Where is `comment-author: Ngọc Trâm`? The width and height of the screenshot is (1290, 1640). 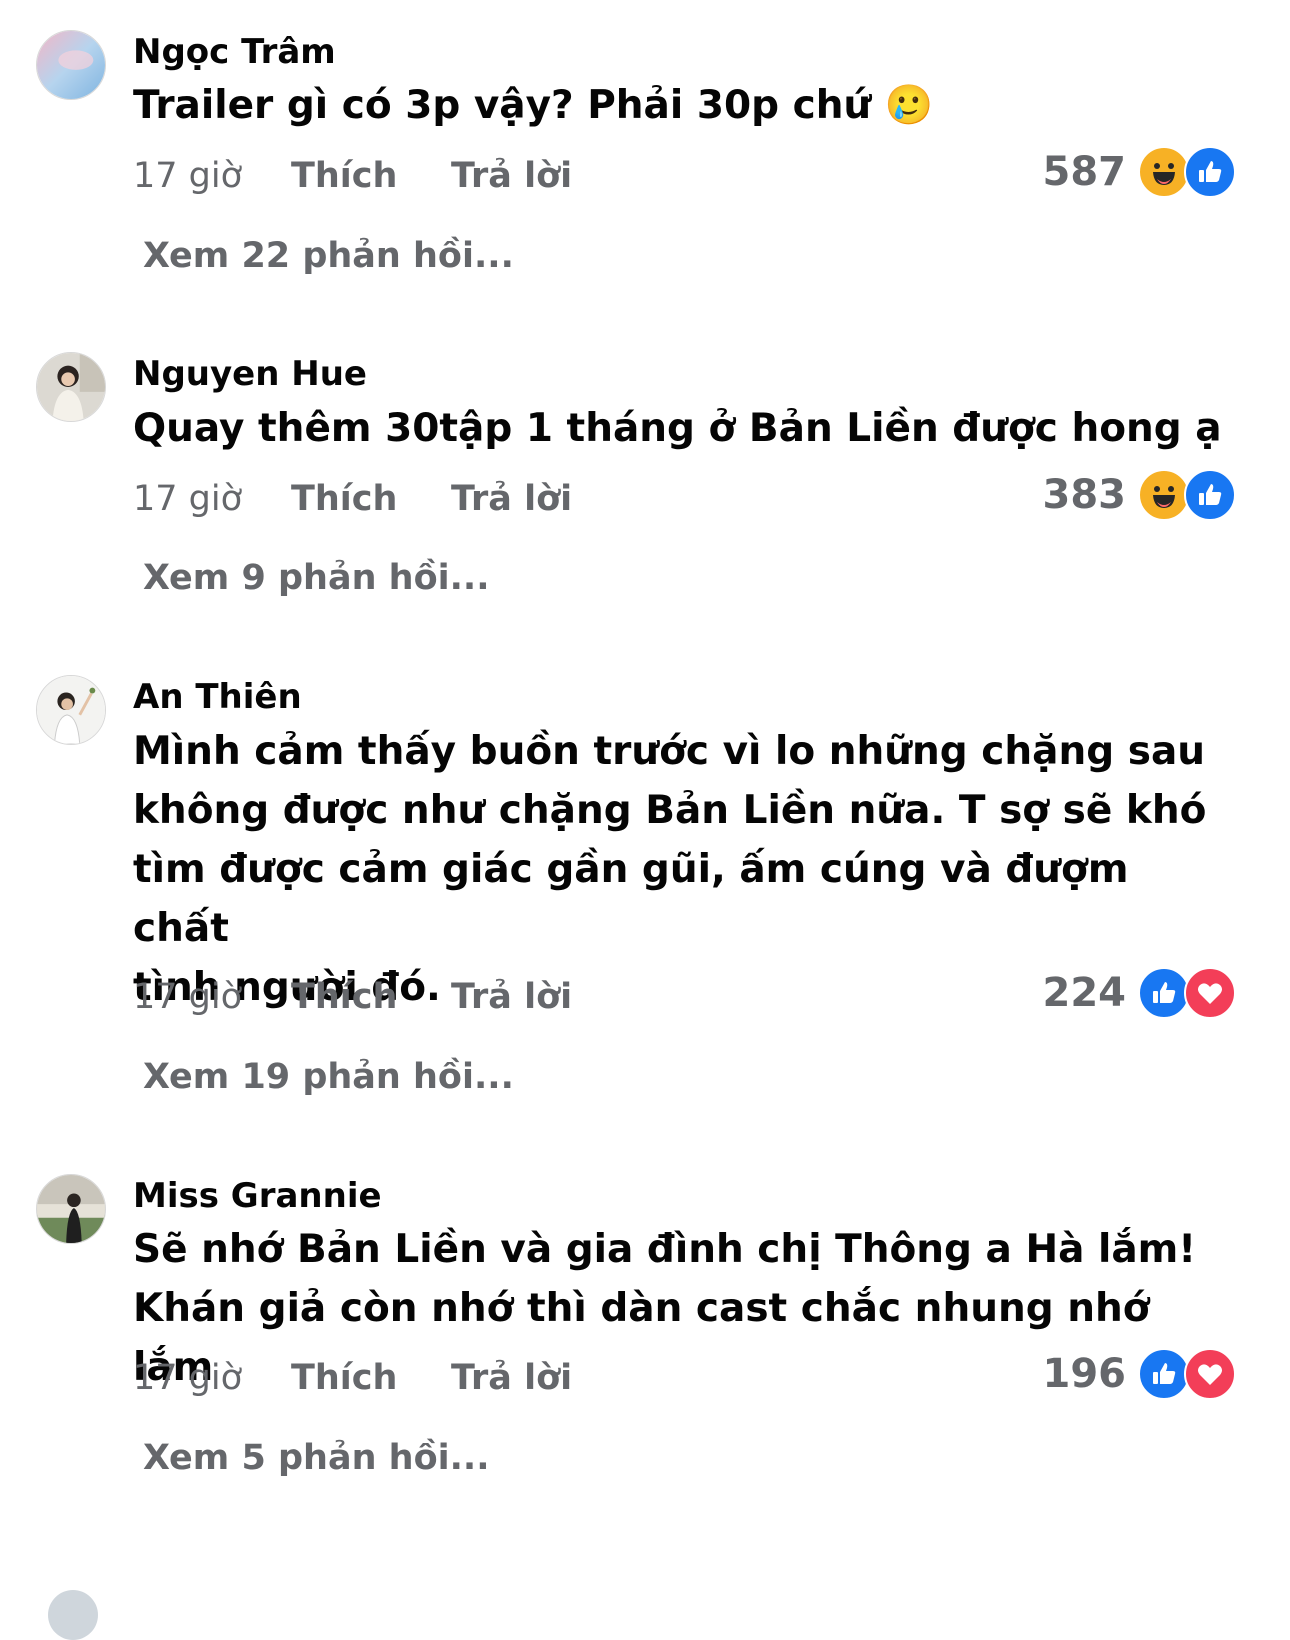 comment-author: Ngọc Trâm is located at coordinates (234, 52).